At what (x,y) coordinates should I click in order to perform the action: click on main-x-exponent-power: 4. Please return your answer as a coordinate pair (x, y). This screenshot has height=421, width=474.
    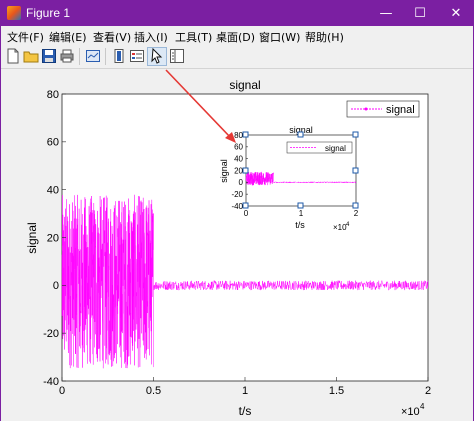
    Looking at the image, I should click on (422, 406).